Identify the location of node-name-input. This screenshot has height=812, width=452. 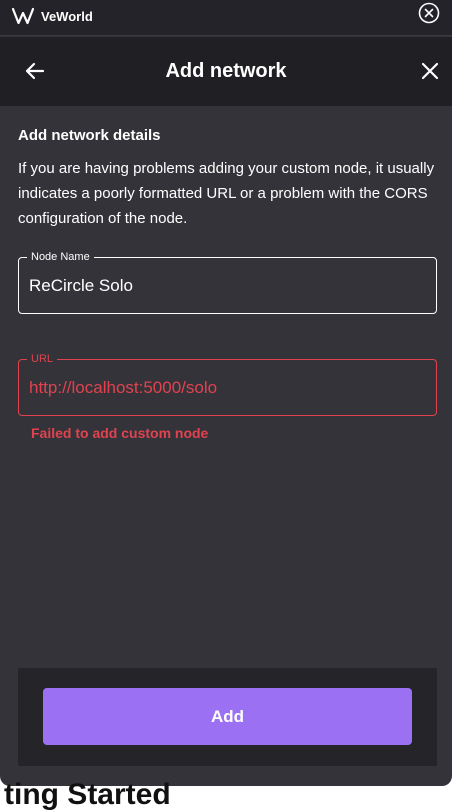
(226, 285).